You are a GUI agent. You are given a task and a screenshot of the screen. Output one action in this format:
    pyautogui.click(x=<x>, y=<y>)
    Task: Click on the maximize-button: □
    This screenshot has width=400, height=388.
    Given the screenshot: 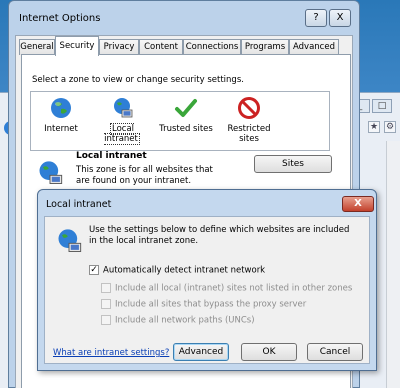 What is the action you would take?
    pyautogui.click(x=382, y=106)
    